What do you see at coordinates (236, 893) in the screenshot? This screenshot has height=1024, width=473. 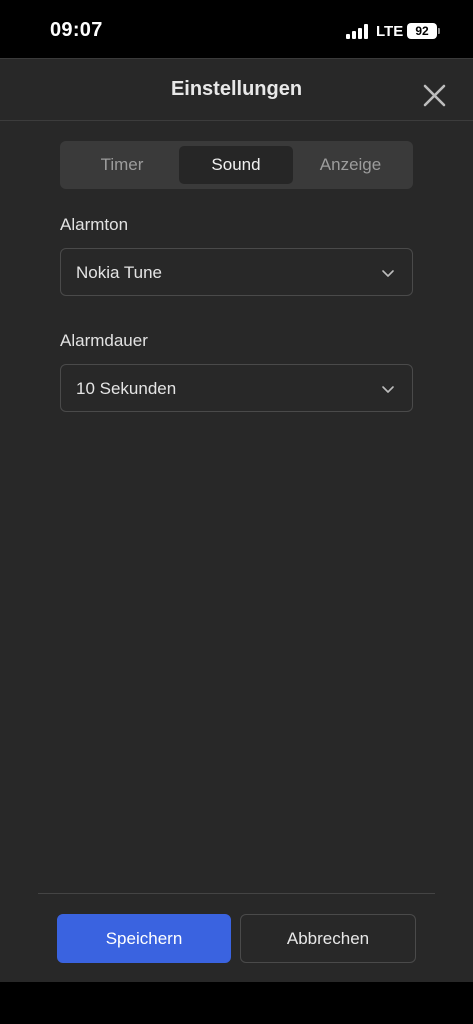 I see `footer-divider` at bounding box center [236, 893].